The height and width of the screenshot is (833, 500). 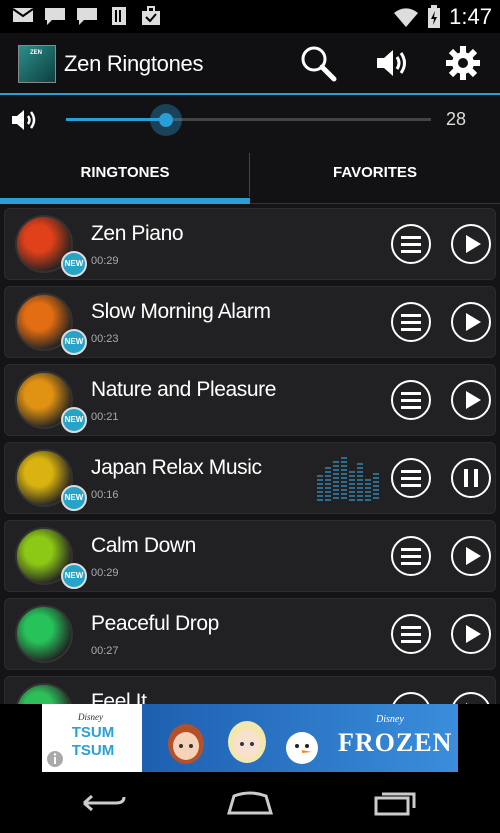 I want to click on ringtone-row: NEW Japan Relax Music 00:16, so click(x=250, y=478).